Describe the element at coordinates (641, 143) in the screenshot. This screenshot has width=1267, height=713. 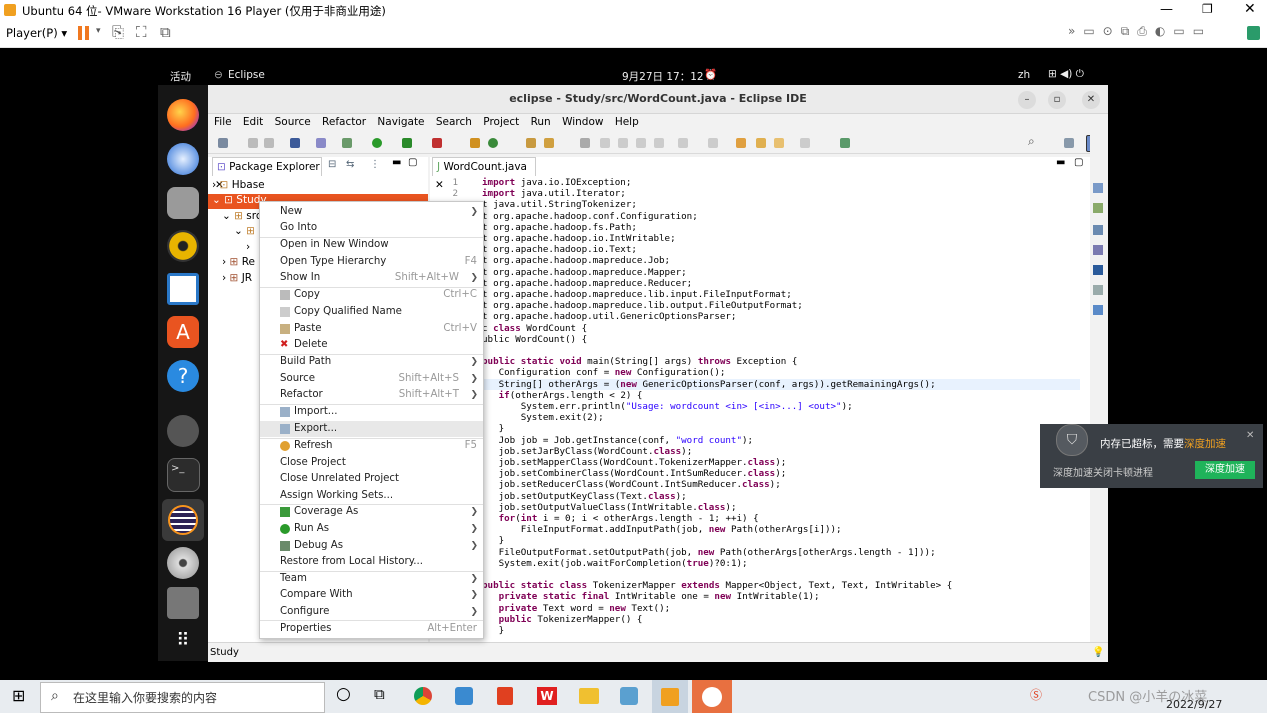
I see `word-wrap-icon` at that location.